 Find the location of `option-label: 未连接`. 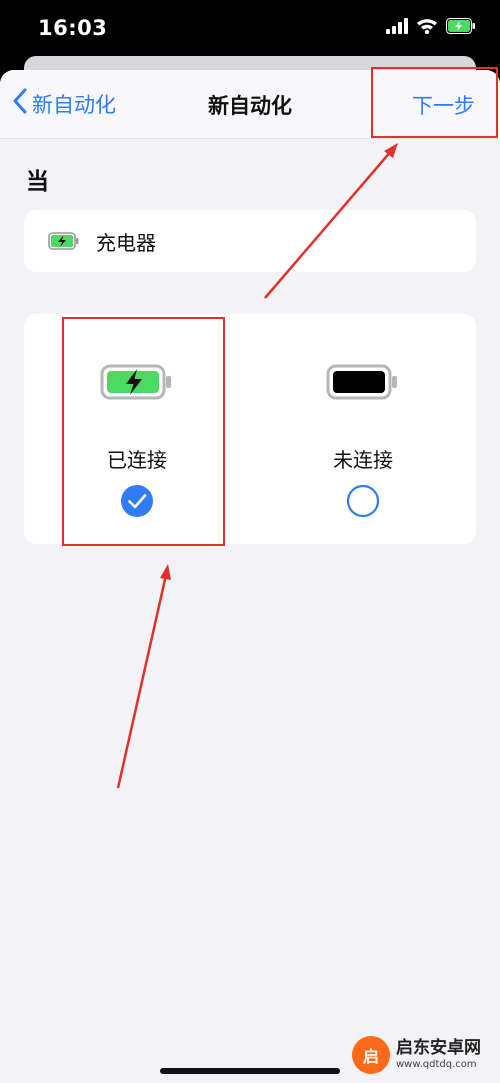

option-label: 未连接 is located at coordinates (363, 460).